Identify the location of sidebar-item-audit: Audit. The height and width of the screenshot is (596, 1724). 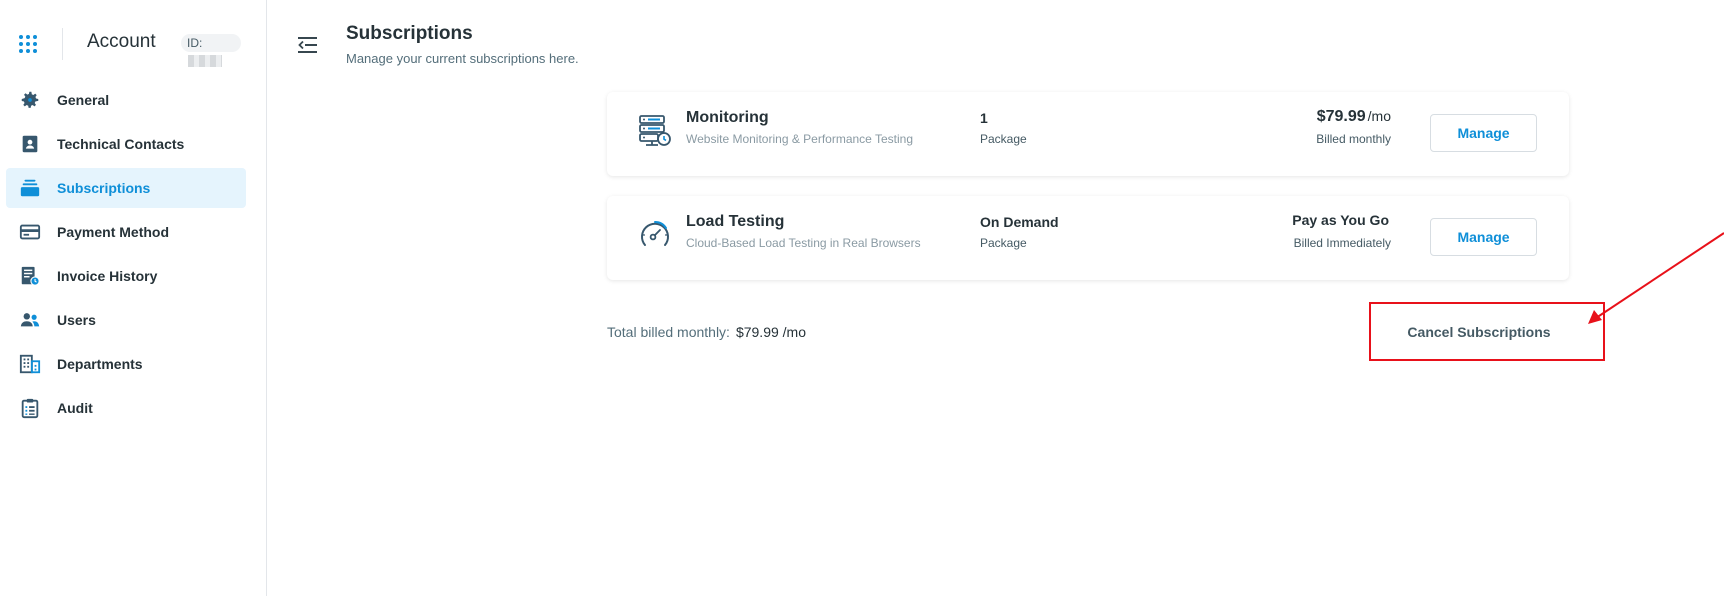
(126, 408).